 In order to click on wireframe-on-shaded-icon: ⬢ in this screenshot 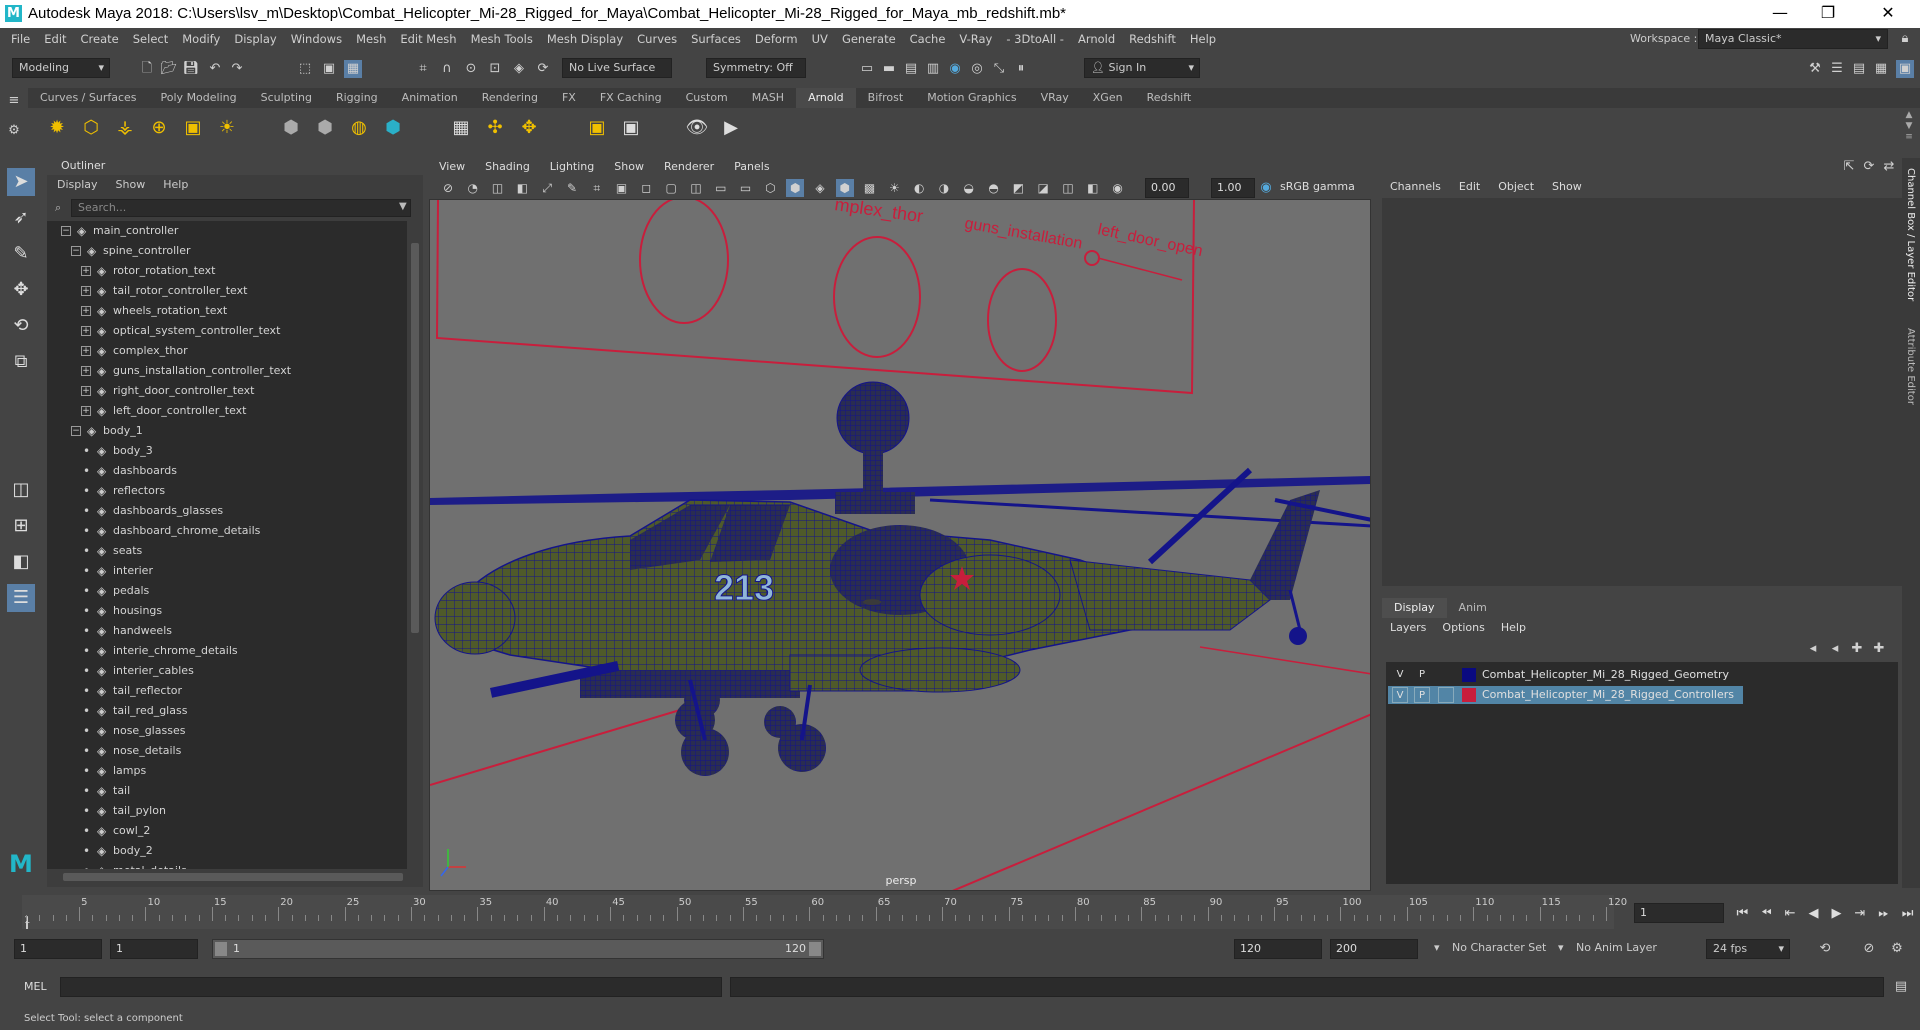, I will do `click(844, 188)`.